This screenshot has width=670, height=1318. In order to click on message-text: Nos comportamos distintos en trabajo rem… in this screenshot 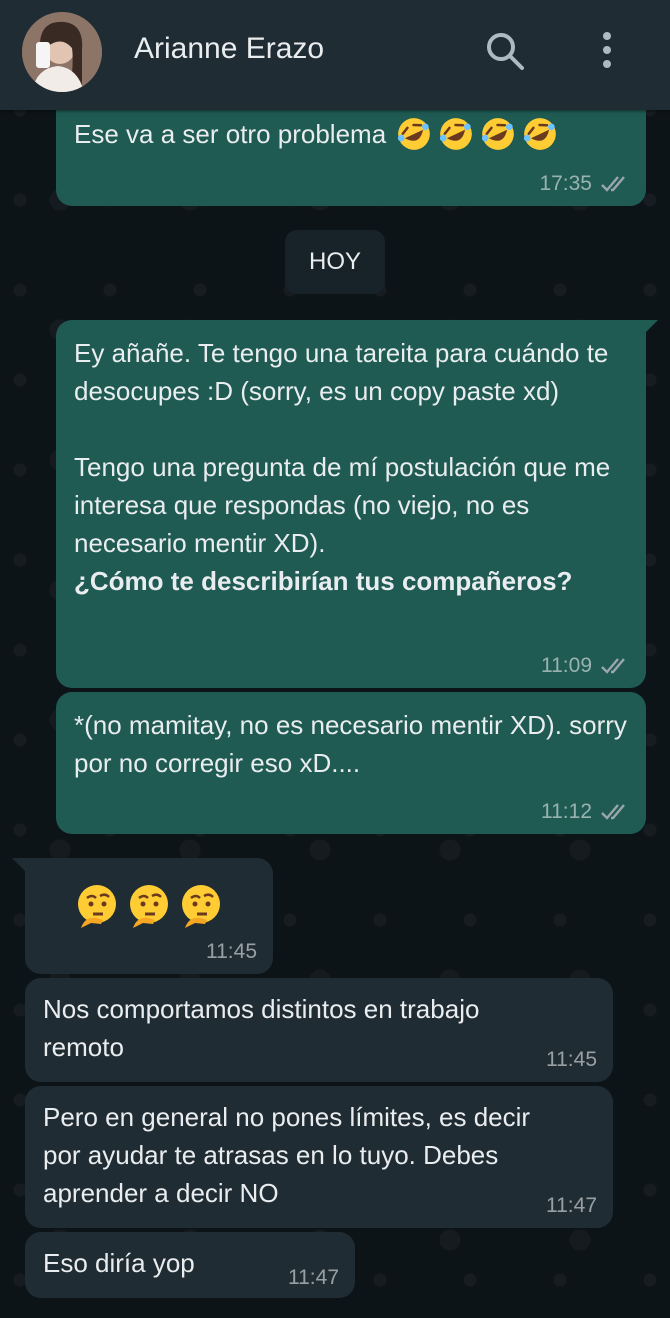, I will do `click(261, 1028)`.